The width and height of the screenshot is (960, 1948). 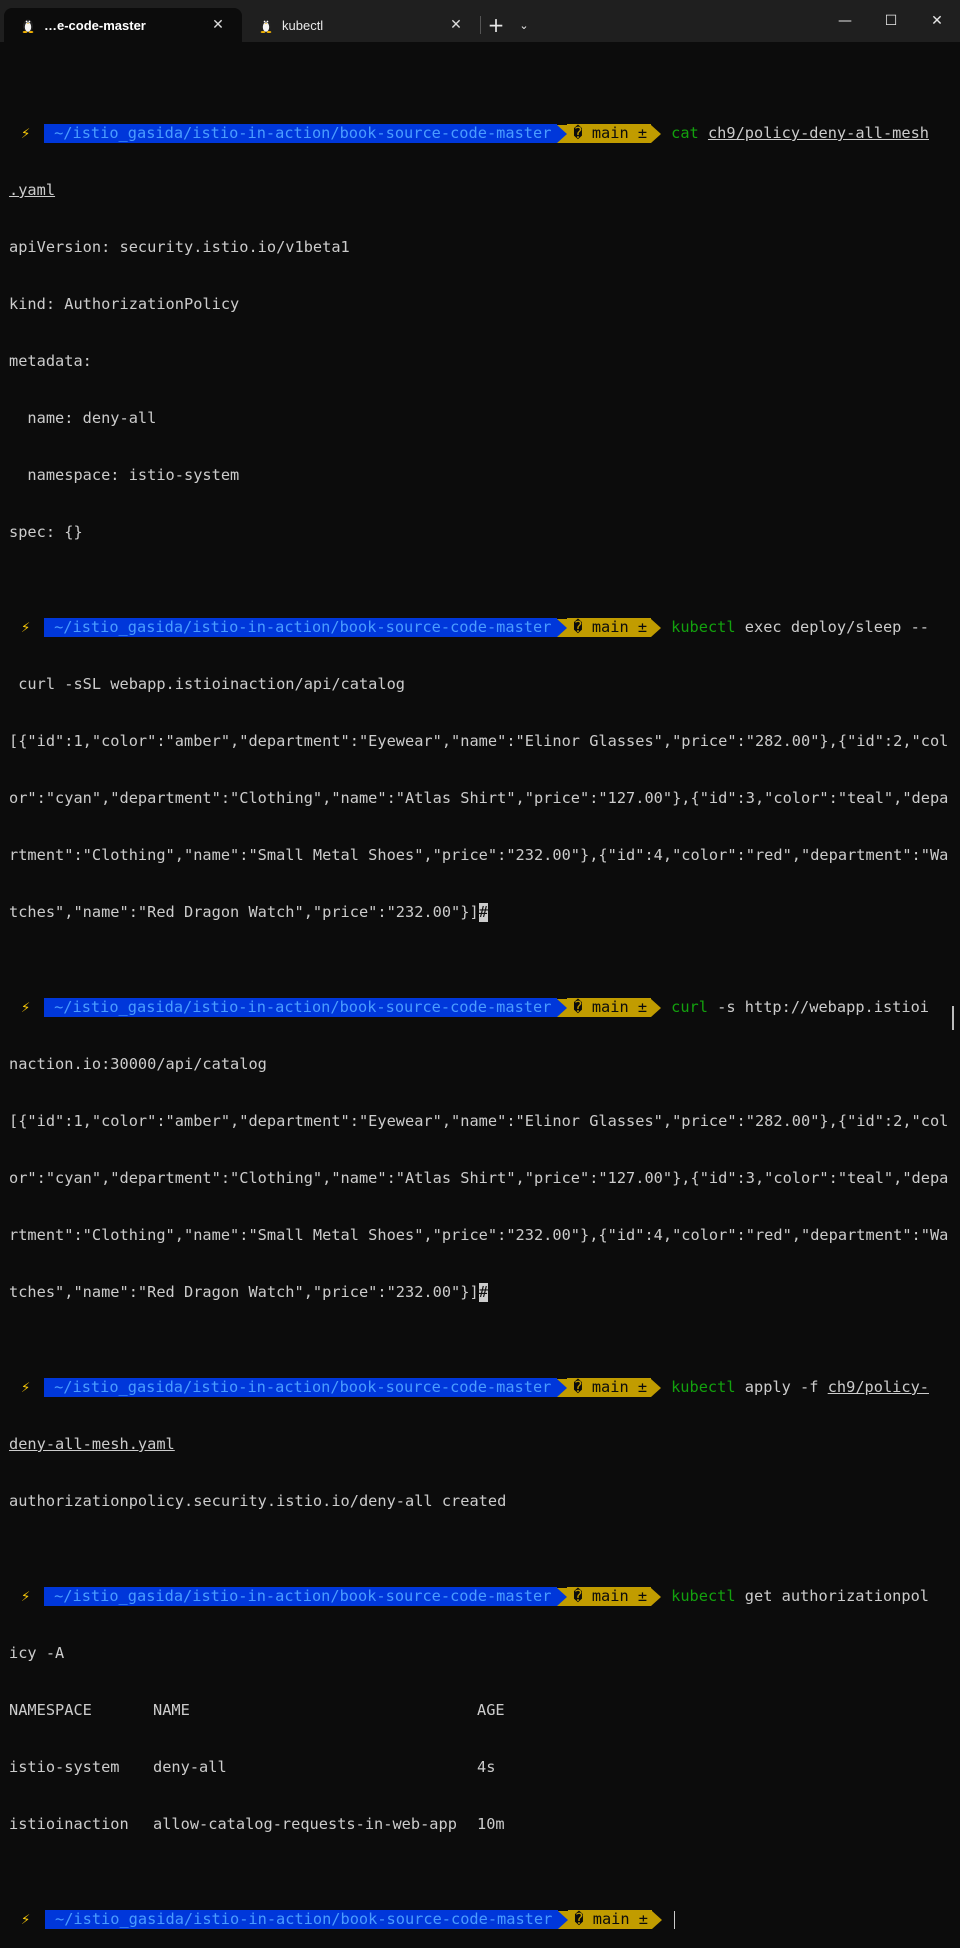 What do you see at coordinates (491, 1710) in the screenshot?
I see `table-header-cell: AGE` at bounding box center [491, 1710].